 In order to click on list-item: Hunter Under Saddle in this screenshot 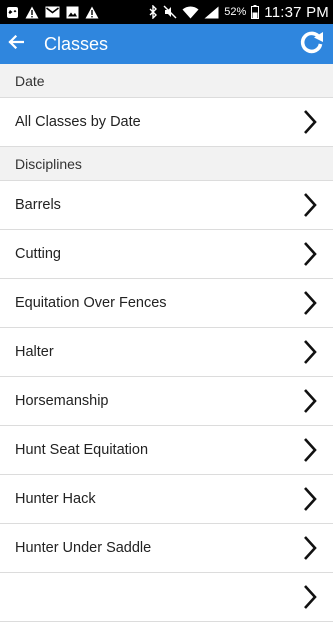, I will do `click(166, 548)`.